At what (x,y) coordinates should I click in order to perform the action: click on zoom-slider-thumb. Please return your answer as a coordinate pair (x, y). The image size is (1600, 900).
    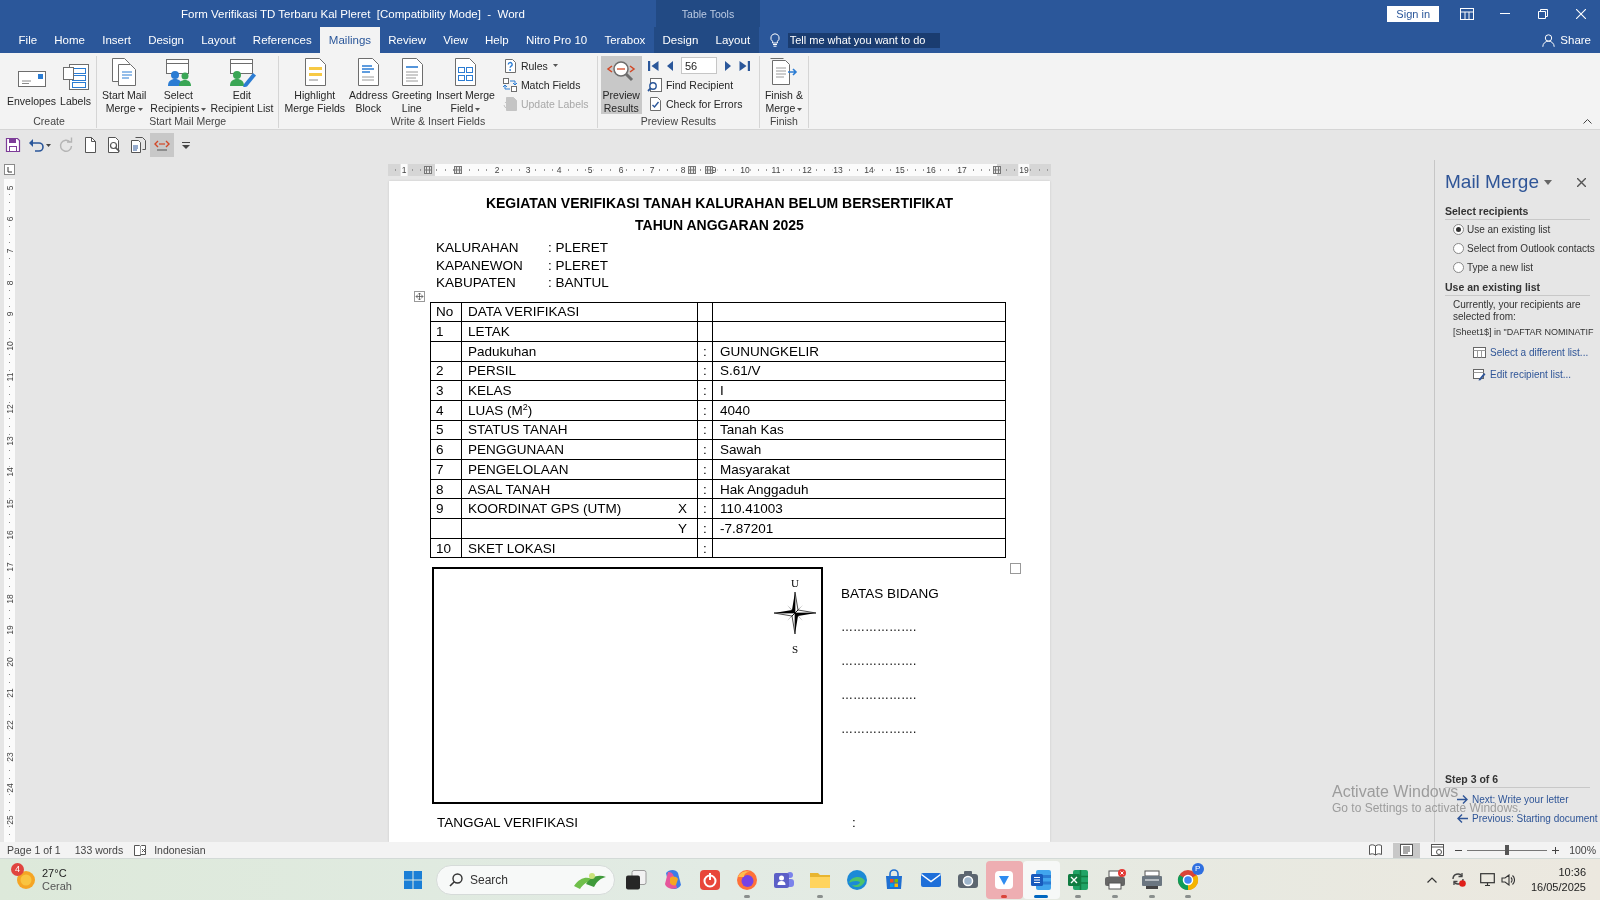
    Looking at the image, I should click on (1507, 850).